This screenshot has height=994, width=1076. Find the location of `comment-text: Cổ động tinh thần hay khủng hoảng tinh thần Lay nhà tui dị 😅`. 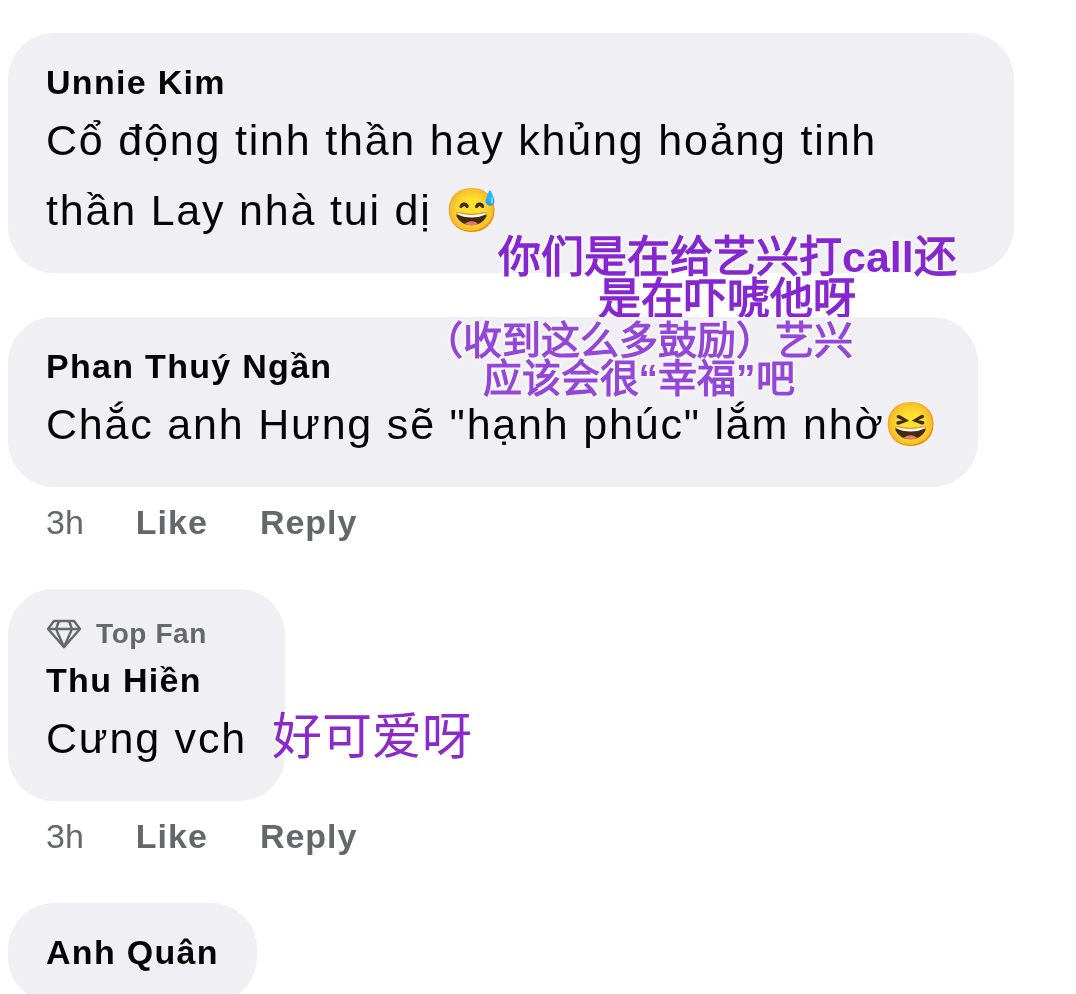

comment-text: Cổ động tinh thần hay khủng hoảng tinh thần Lay nhà tui dị 😅 is located at coordinates (462, 175).